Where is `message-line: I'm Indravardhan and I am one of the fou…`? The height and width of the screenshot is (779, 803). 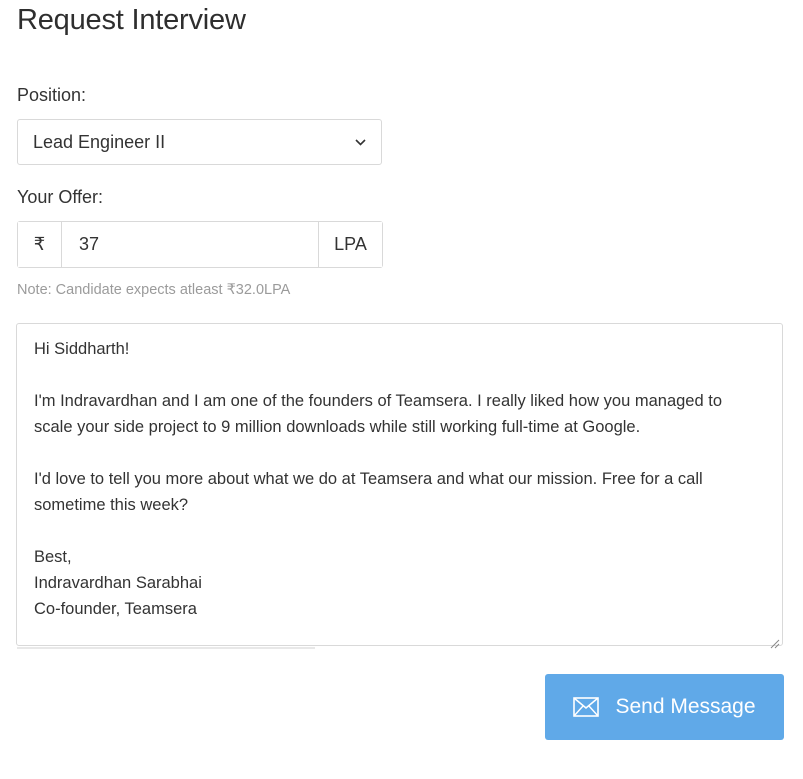
message-line: I'm Indravardhan and I am one of the fou… is located at coordinates (378, 401).